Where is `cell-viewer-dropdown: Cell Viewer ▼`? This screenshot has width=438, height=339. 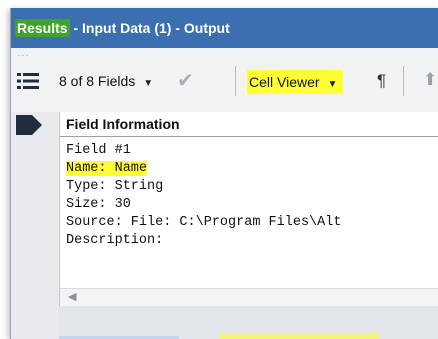
cell-viewer-dropdown: Cell Viewer ▼ is located at coordinates (295, 82).